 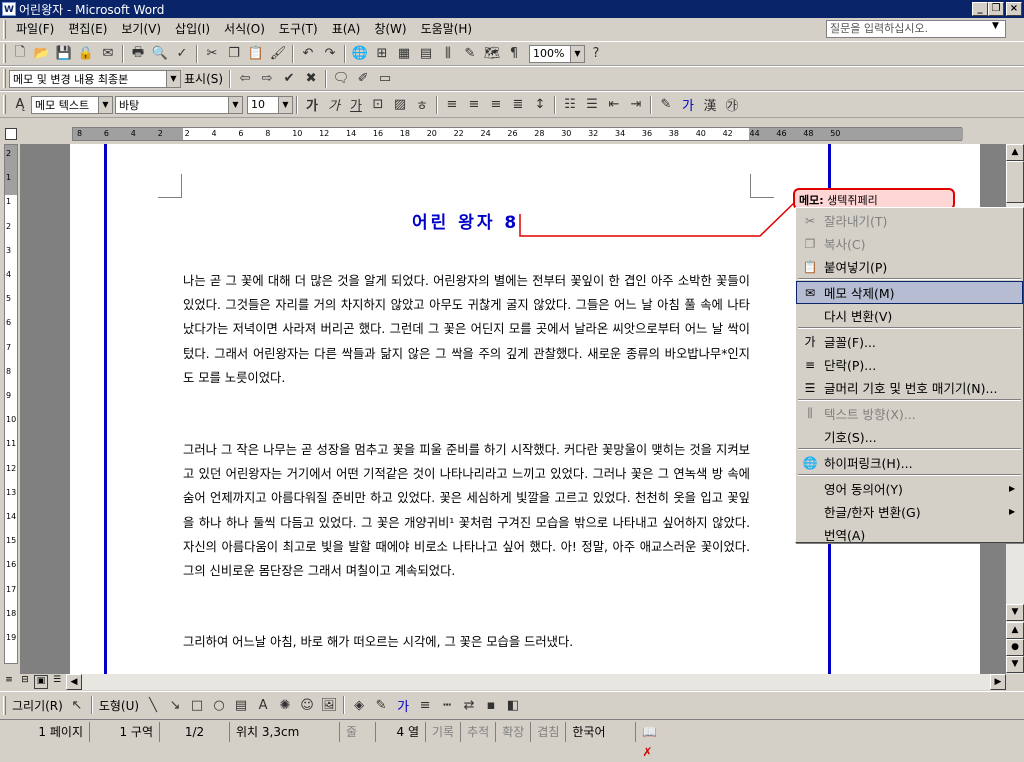 I want to click on enclose-char-icon: ㉮, so click(x=732, y=105).